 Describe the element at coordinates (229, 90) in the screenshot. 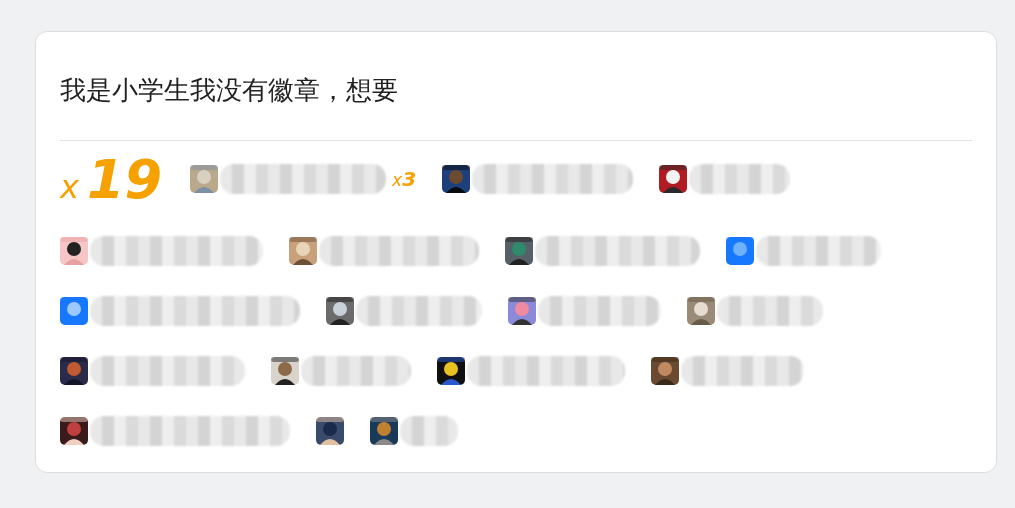

I see `post-title: 我是小学生我没有徽章，想要` at that location.